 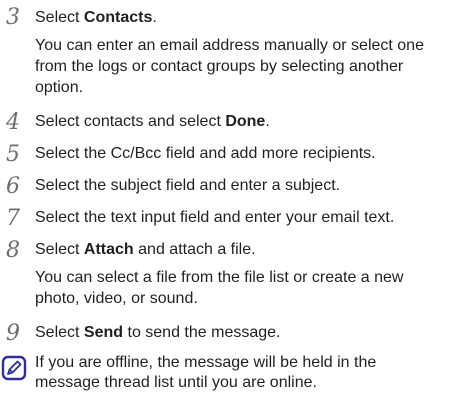 I want to click on step-text: to send the message., so click(x=202, y=332).